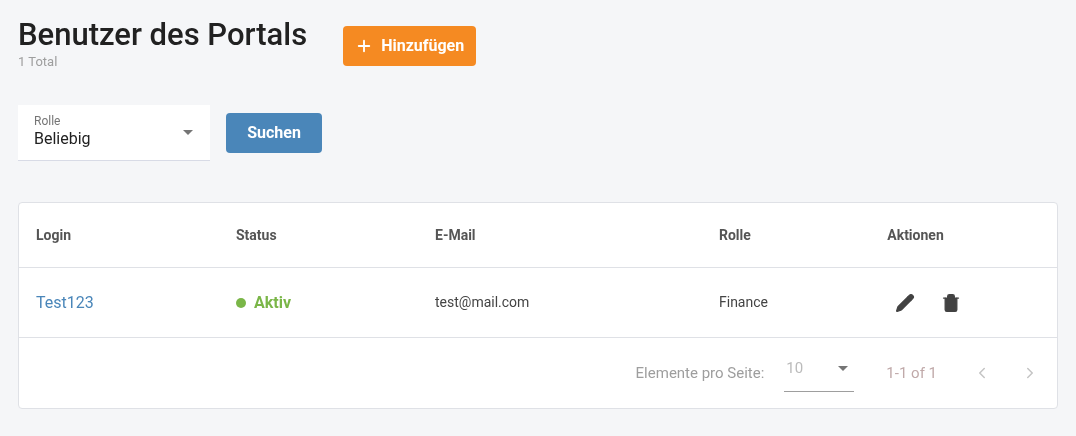  Describe the element at coordinates (456, 235) in the screenshot. I see `column-header: E-Mail` at that location.